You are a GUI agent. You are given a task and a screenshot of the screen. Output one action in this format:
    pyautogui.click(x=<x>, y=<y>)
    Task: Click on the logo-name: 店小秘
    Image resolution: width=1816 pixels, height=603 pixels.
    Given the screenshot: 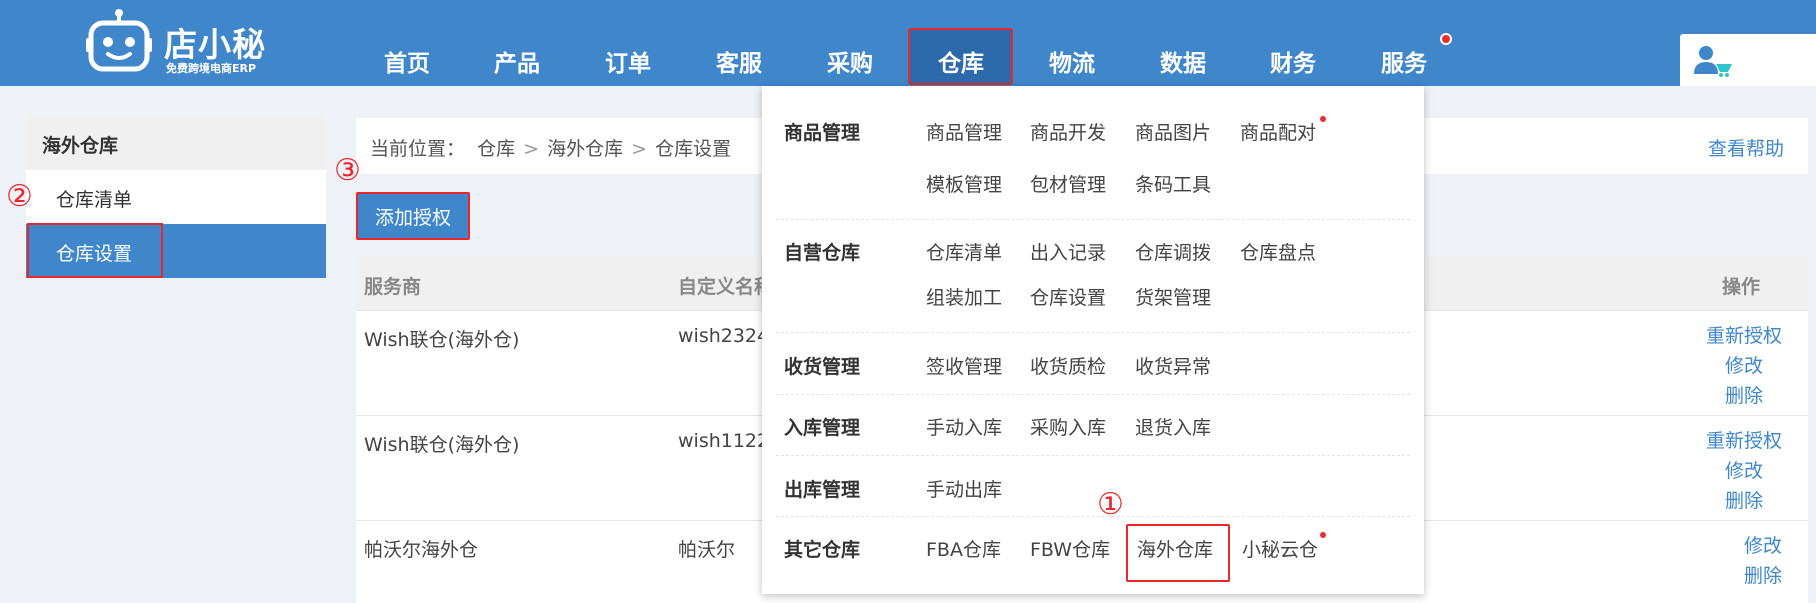 What is the action you would take?
    pyautogui.click(x=215, y=44)
    